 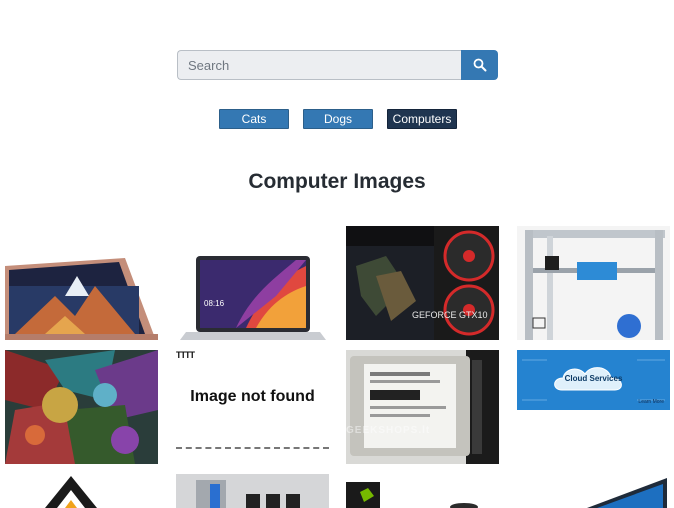 I want to click on search-input, so click(x=319, y=65).